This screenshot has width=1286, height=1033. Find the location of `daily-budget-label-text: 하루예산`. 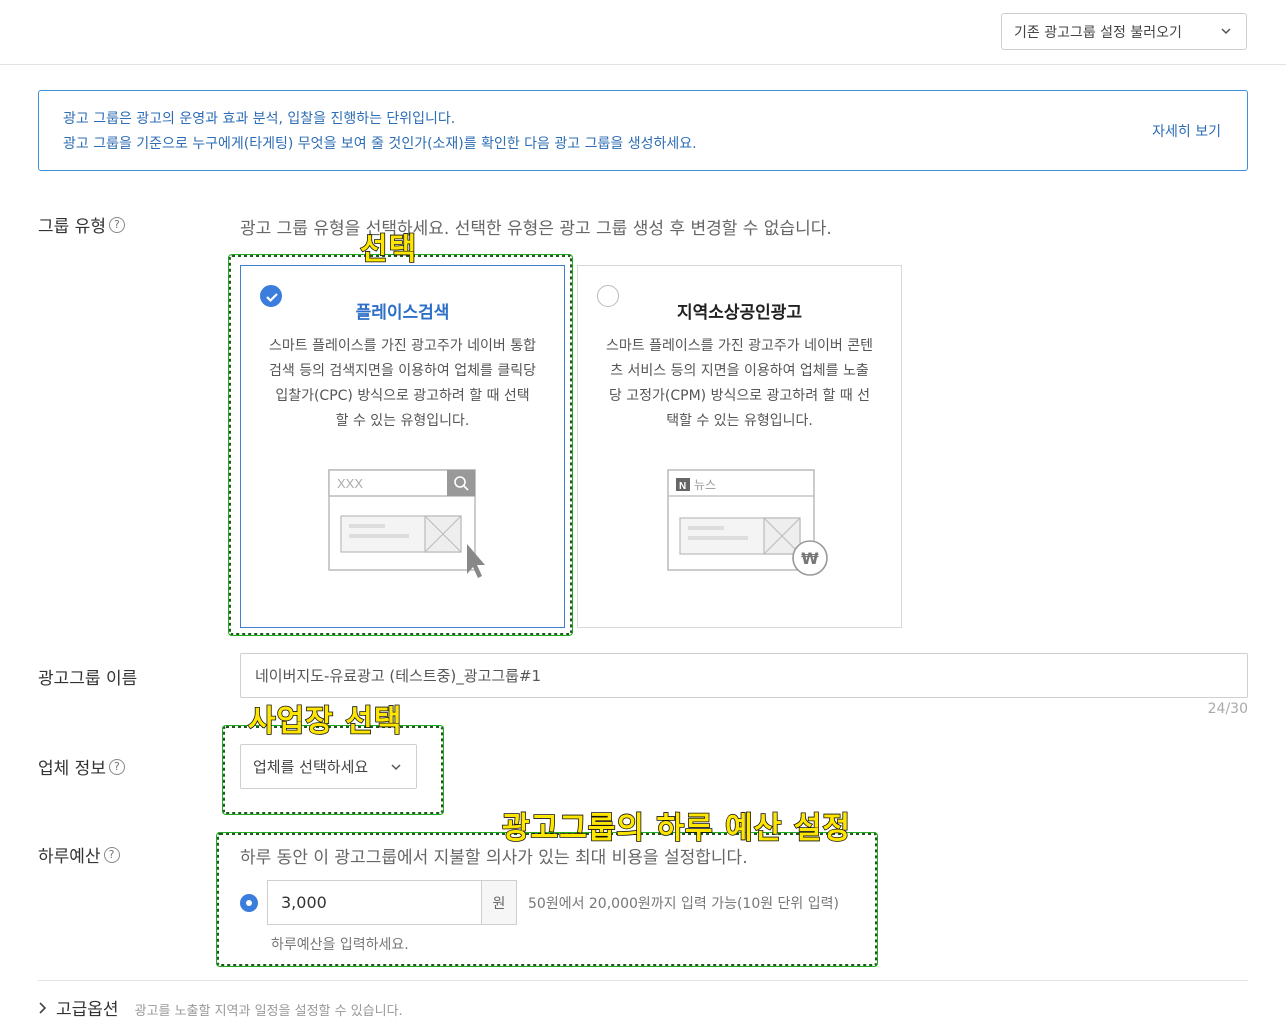

daily-budget-label-text: 하루예산 is located at coordinates (69, 857).